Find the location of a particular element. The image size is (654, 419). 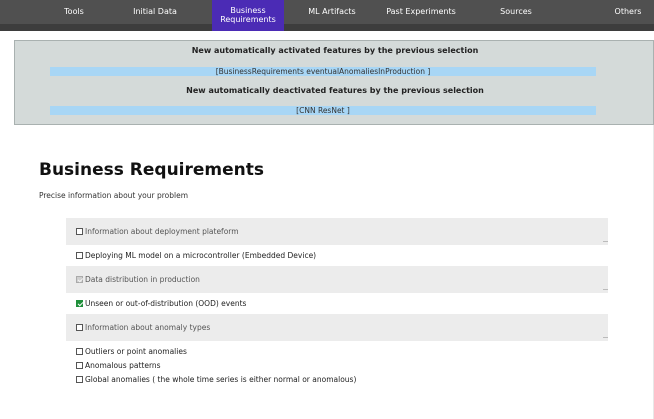

page-subtitle: Precise information about your problem is located at coordinates (114, 195).